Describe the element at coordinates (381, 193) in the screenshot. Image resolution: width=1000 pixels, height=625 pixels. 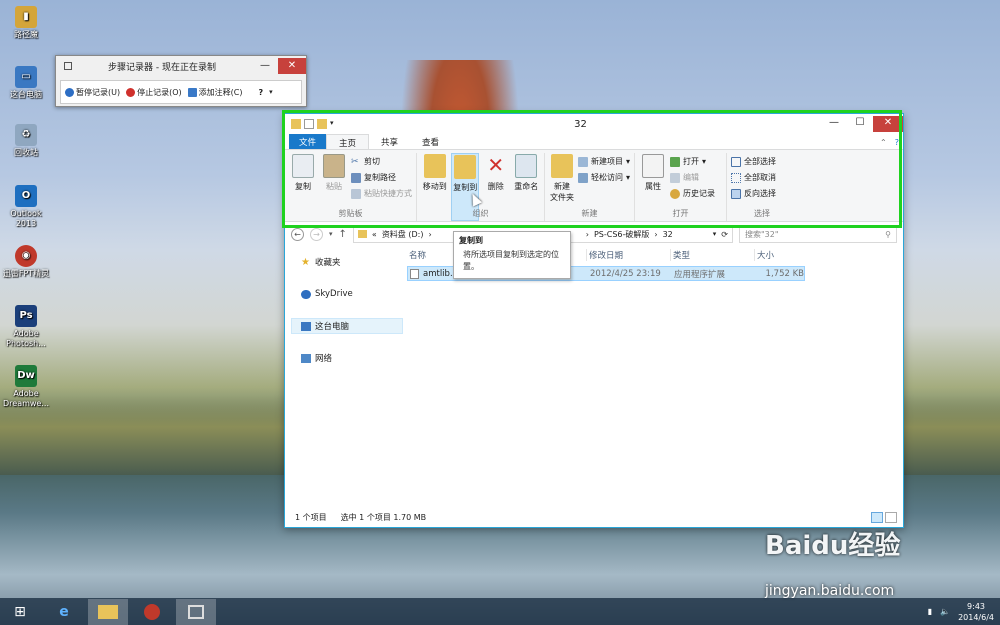
I see `paste-shortcut-button: 粘贴快捷方式` at that location.